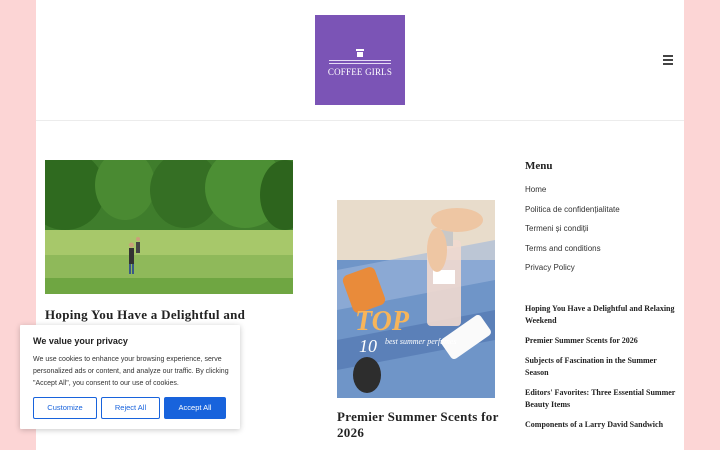 This screenshot has width=720, height=450. What do you see at coordinates (169, 227) in the screenshot?
I see `post-image-meadow` at bounding box center [169, 227].